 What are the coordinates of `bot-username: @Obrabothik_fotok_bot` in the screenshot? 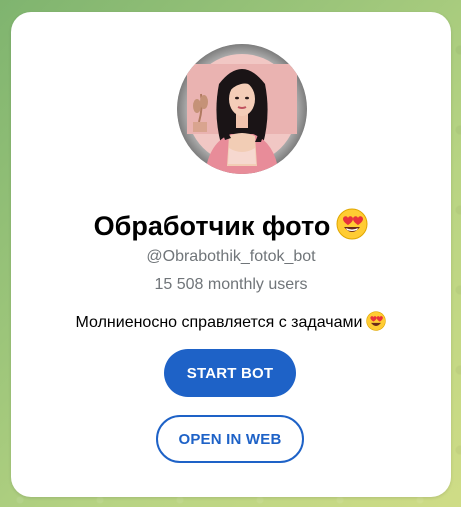 It's located at (231, 256).